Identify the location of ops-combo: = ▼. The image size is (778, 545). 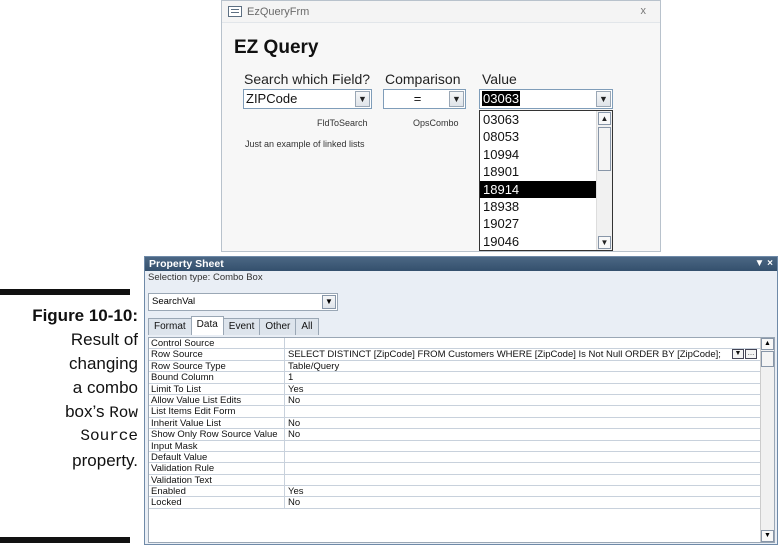
(424, 99).